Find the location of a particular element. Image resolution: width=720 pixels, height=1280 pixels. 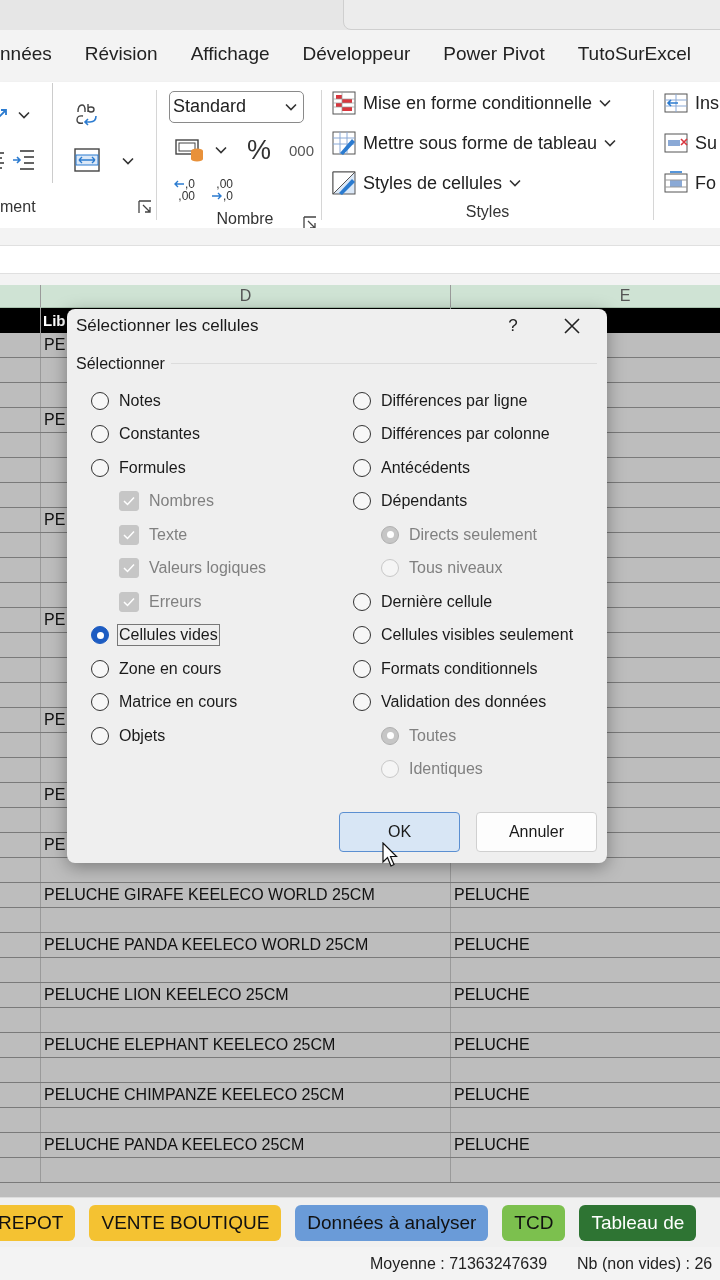

close-icon is located at coordinates (572, 326).